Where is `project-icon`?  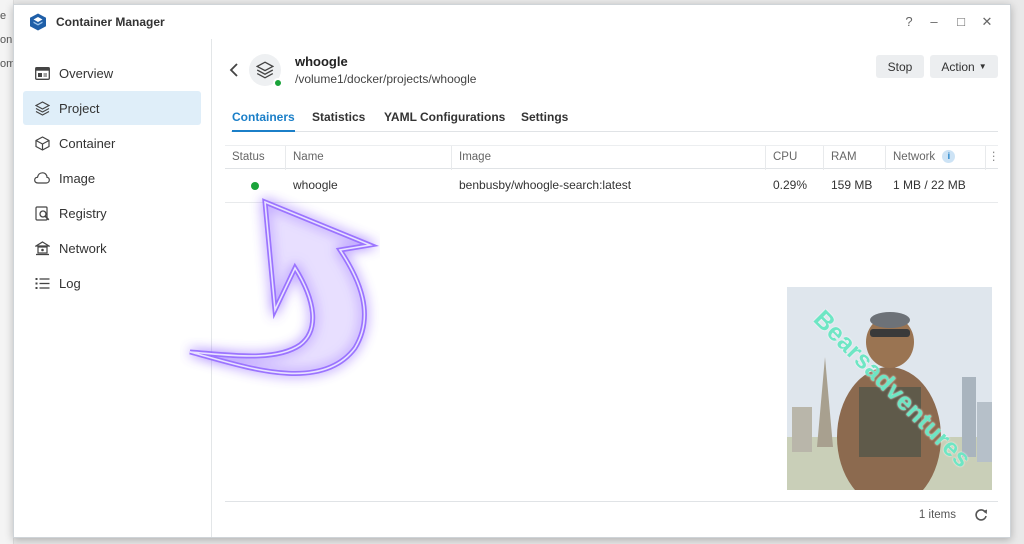 project-icon is located at coordinates (42, 108).